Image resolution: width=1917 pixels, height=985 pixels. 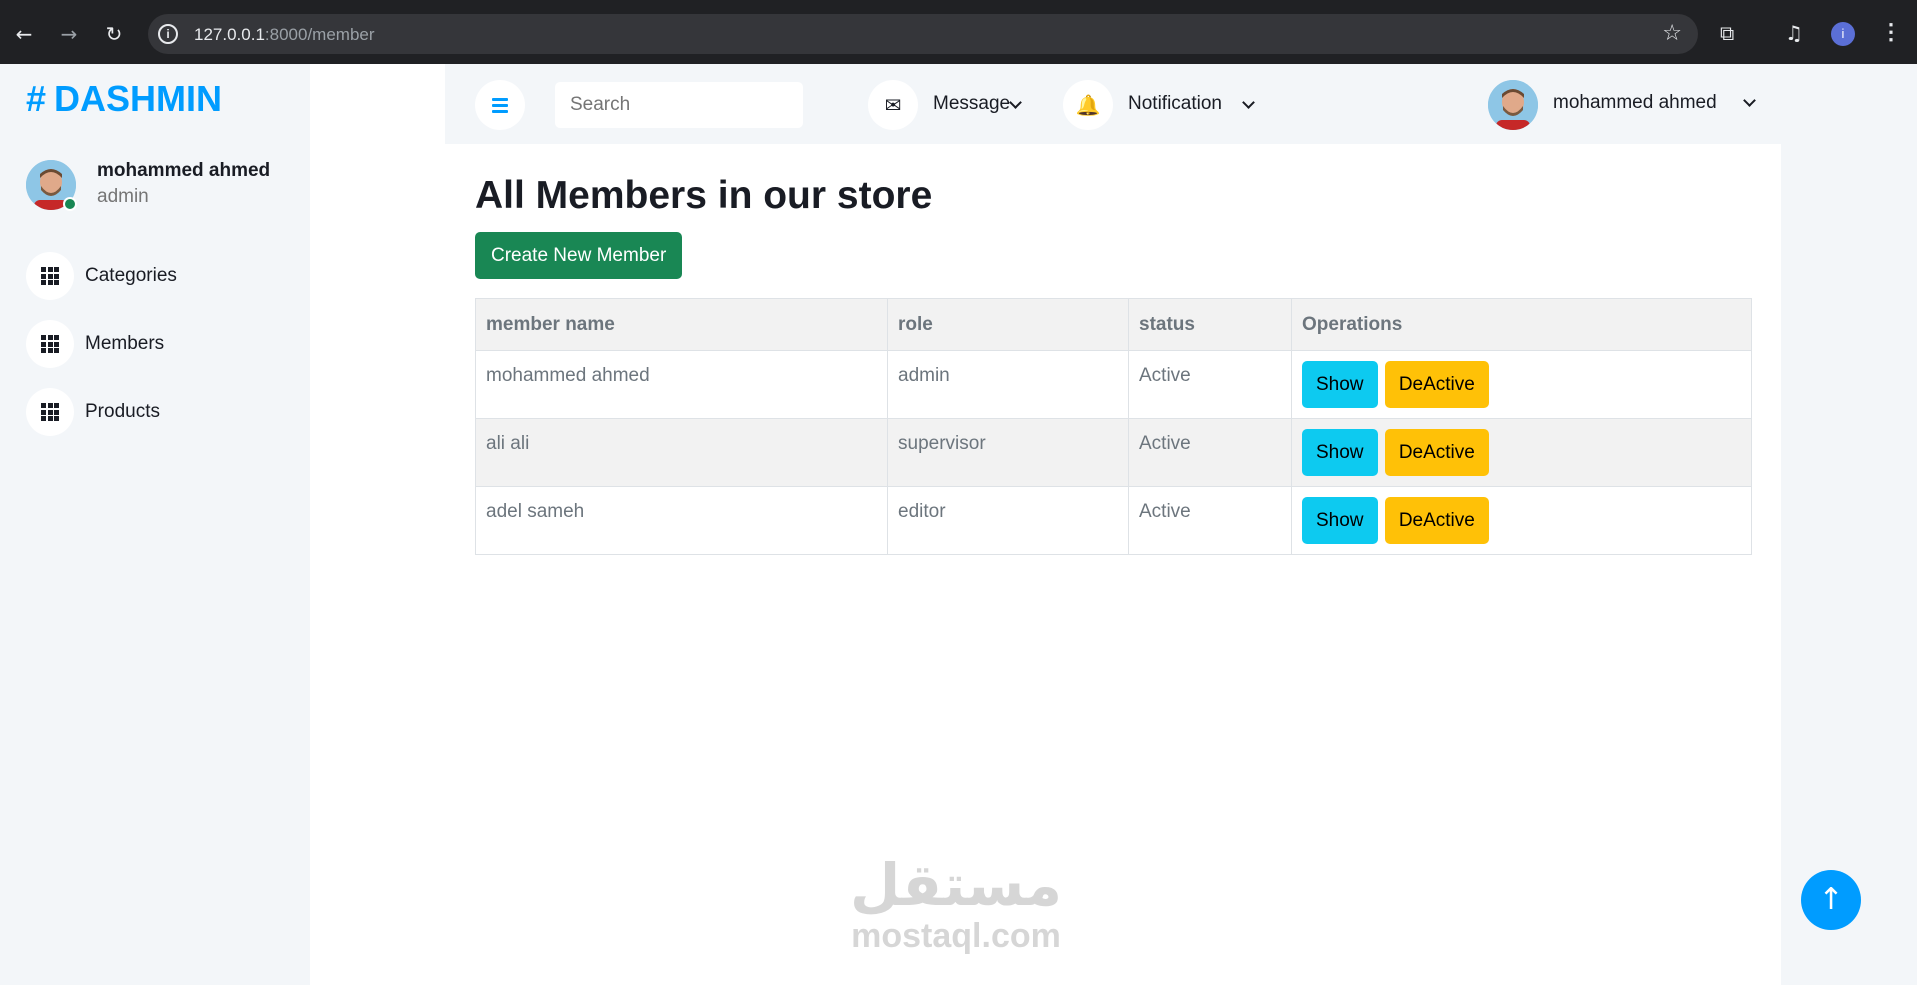 I want to click on site-info-icon: i, so click(x=168, y=34).